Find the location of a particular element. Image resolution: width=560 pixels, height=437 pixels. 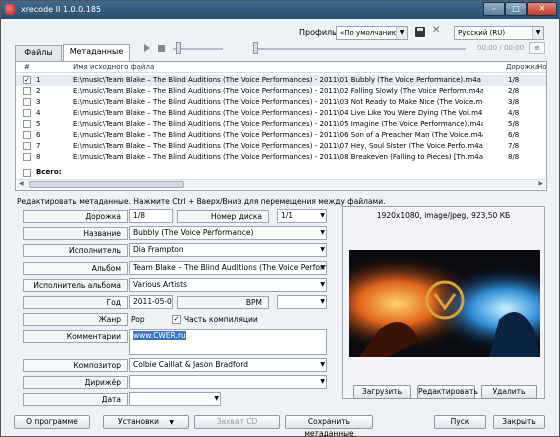

disc-label: Номер диска is located at coordinates (223, 216).